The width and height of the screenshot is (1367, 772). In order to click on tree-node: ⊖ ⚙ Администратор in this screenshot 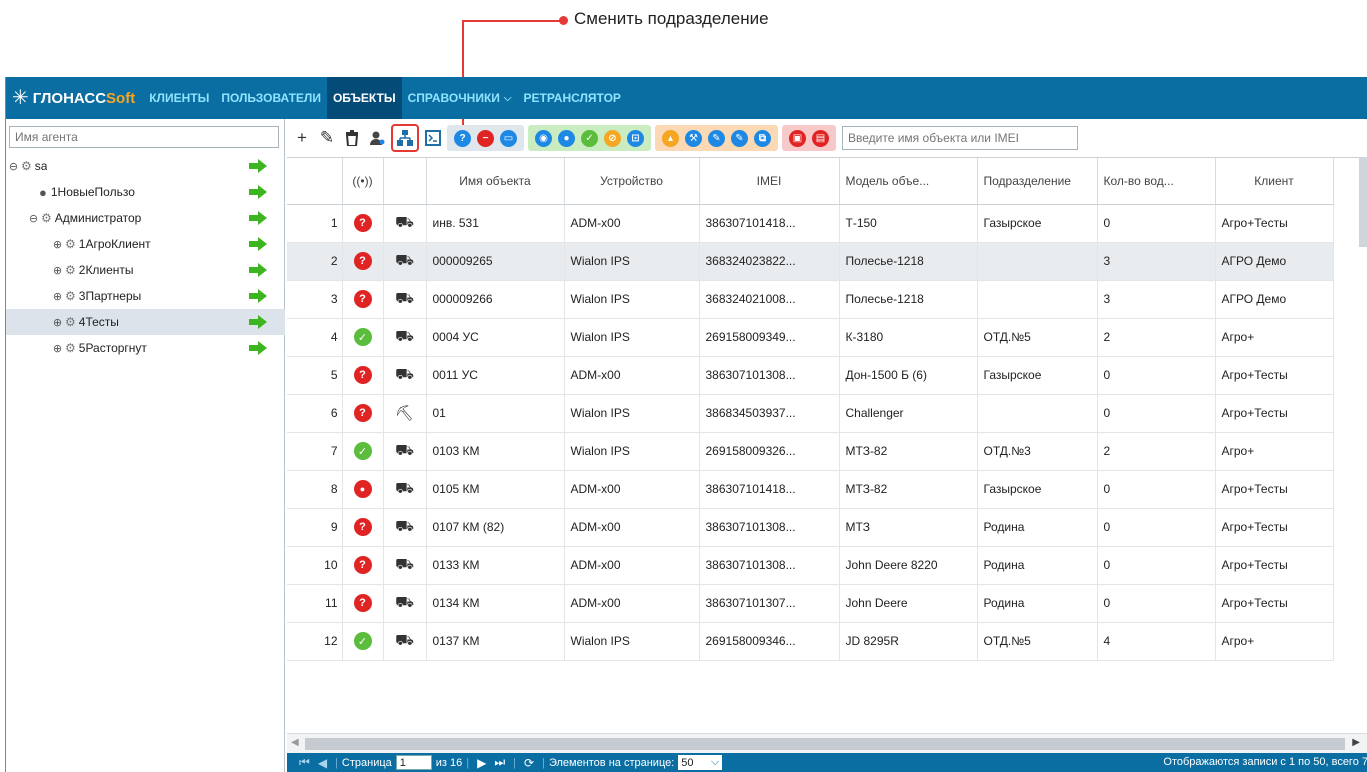, I will do `click(145, 218)`.